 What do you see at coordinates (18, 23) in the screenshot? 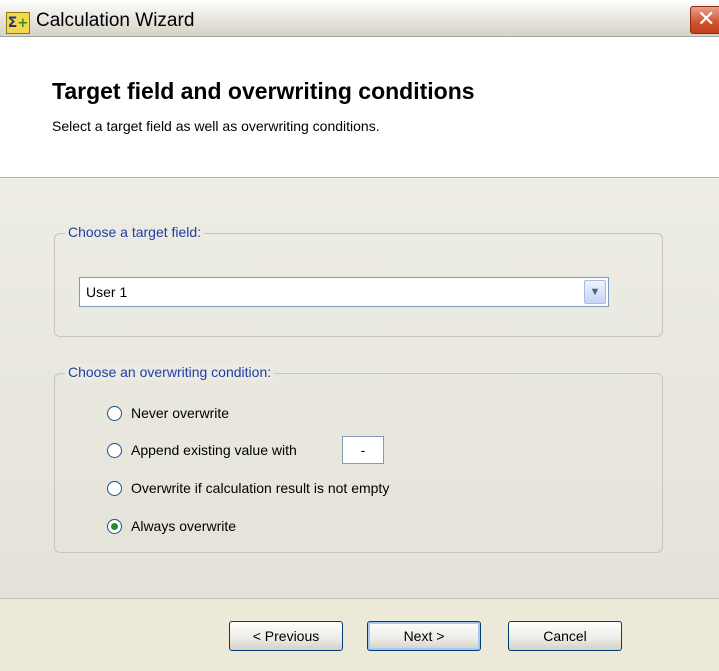
I see `sigma-plus-icon: Σ+` at bounding box center [18, 23].